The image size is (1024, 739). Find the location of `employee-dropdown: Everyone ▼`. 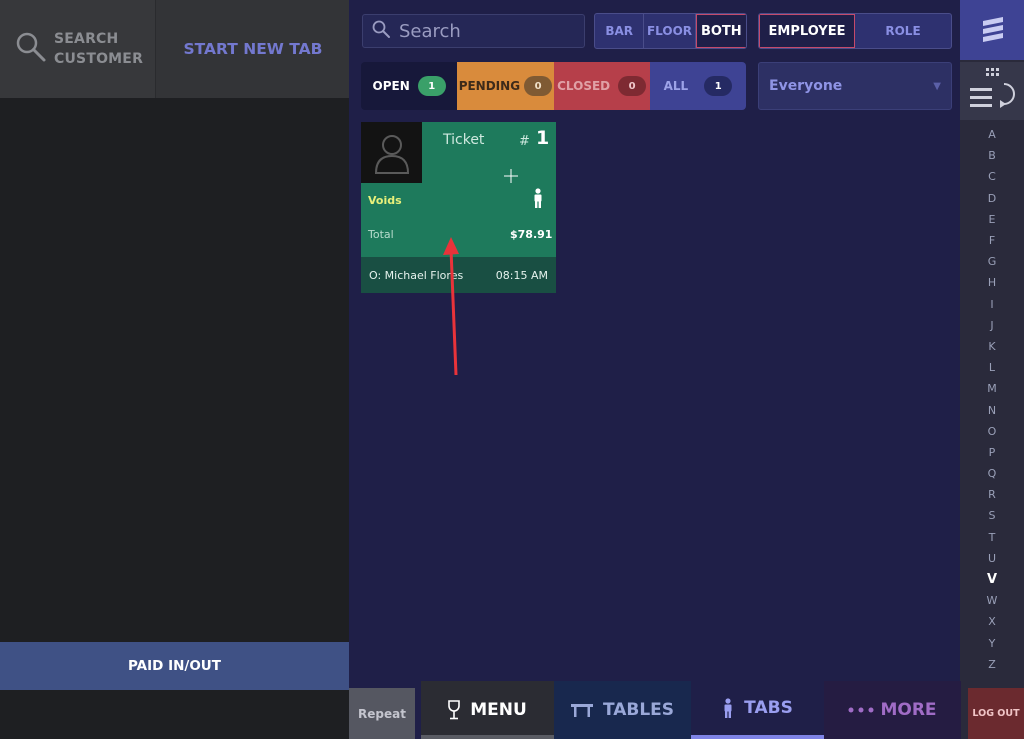

employee-dropdown: Everyone ▼ is located at coordinates (855, 86).